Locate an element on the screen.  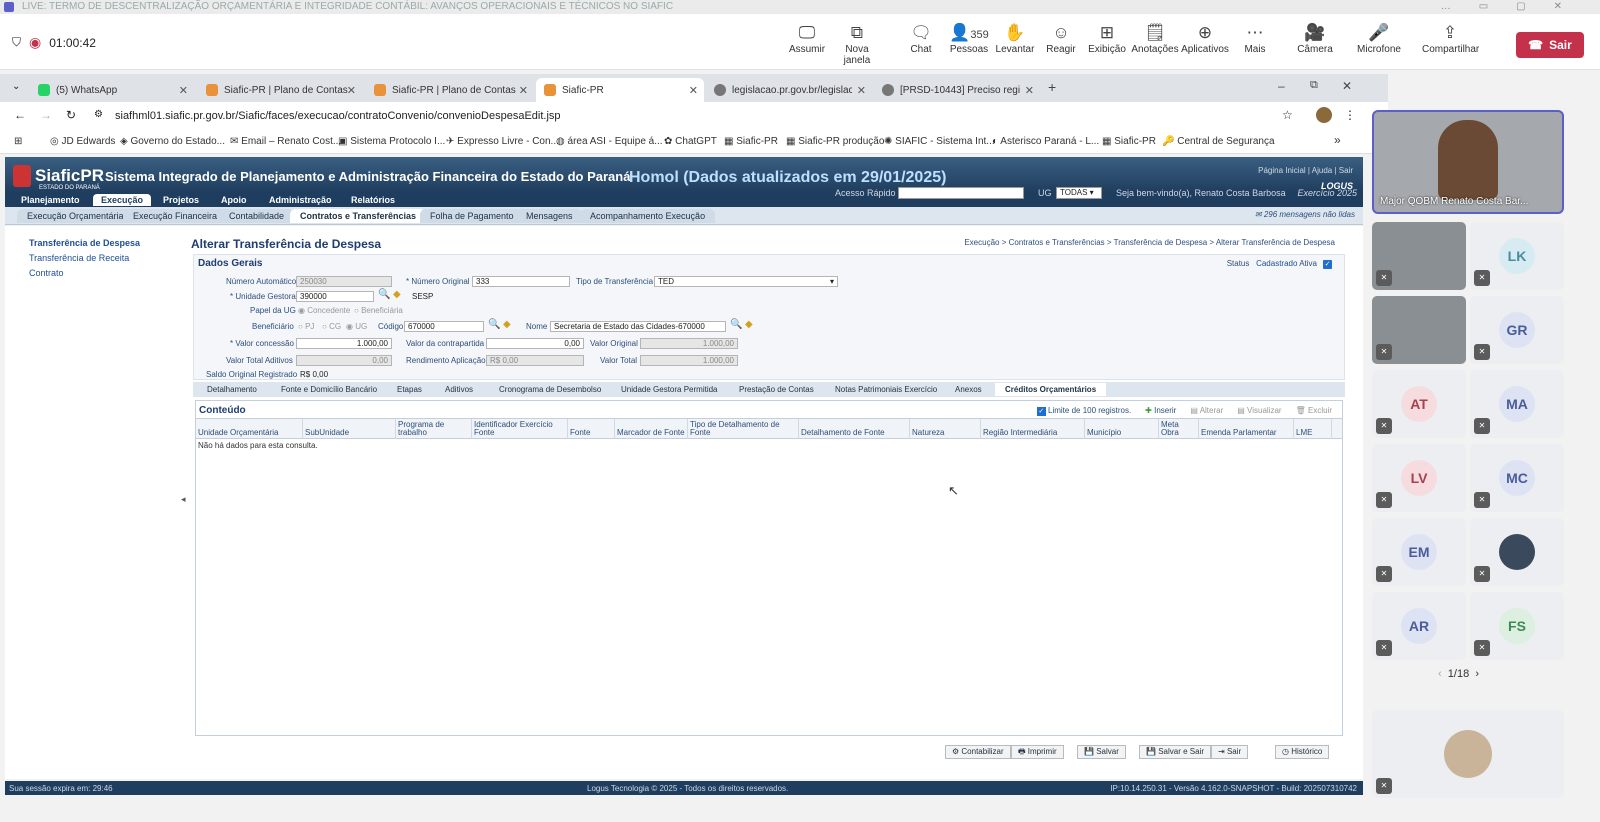
col-programa-trabalho: Programa de trabalho is located at coordinates (434, 429).